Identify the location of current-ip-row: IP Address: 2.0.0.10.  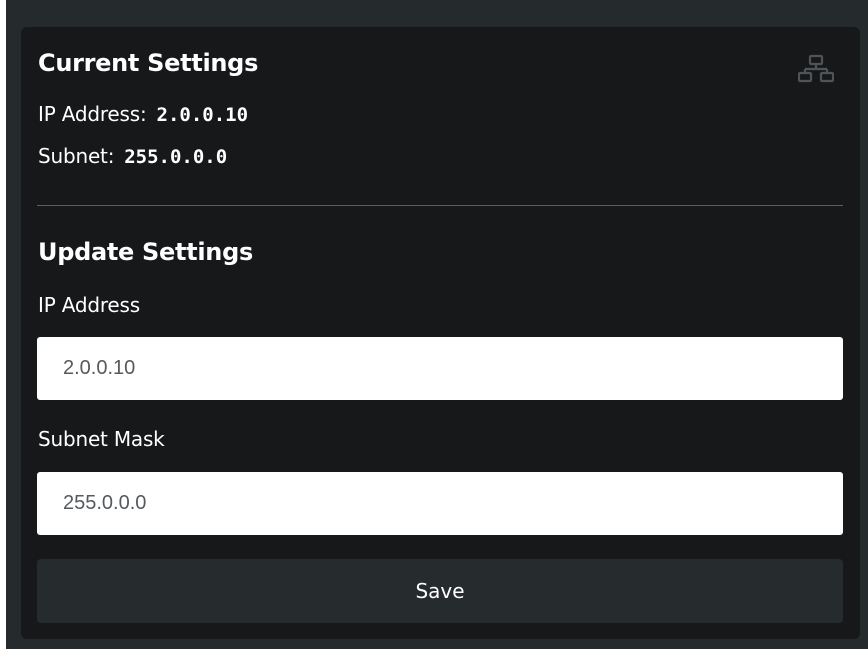
(143, 114).